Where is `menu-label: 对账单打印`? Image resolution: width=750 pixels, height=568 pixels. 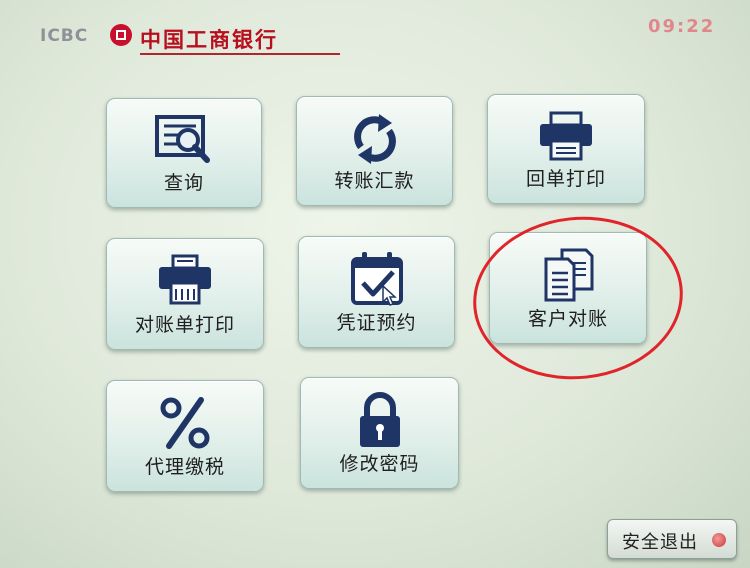
menu-label: 对账单打印 is located at coordinates (184, 325).